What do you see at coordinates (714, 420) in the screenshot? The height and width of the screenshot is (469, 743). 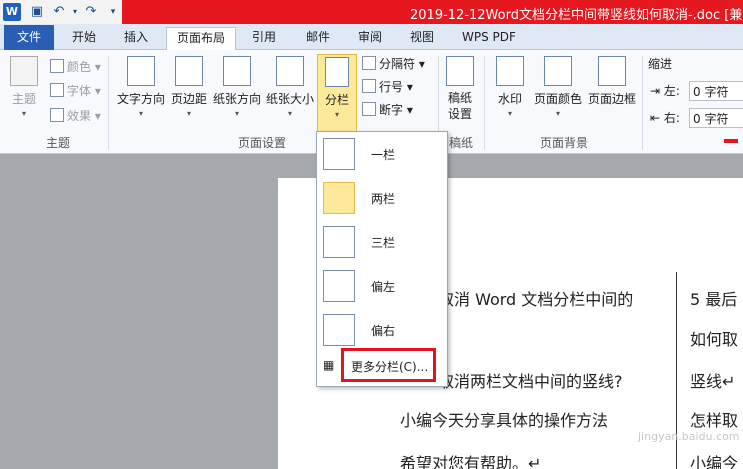 I see `right-col-line-4: 怎样取` at bounding box center [714, 420].